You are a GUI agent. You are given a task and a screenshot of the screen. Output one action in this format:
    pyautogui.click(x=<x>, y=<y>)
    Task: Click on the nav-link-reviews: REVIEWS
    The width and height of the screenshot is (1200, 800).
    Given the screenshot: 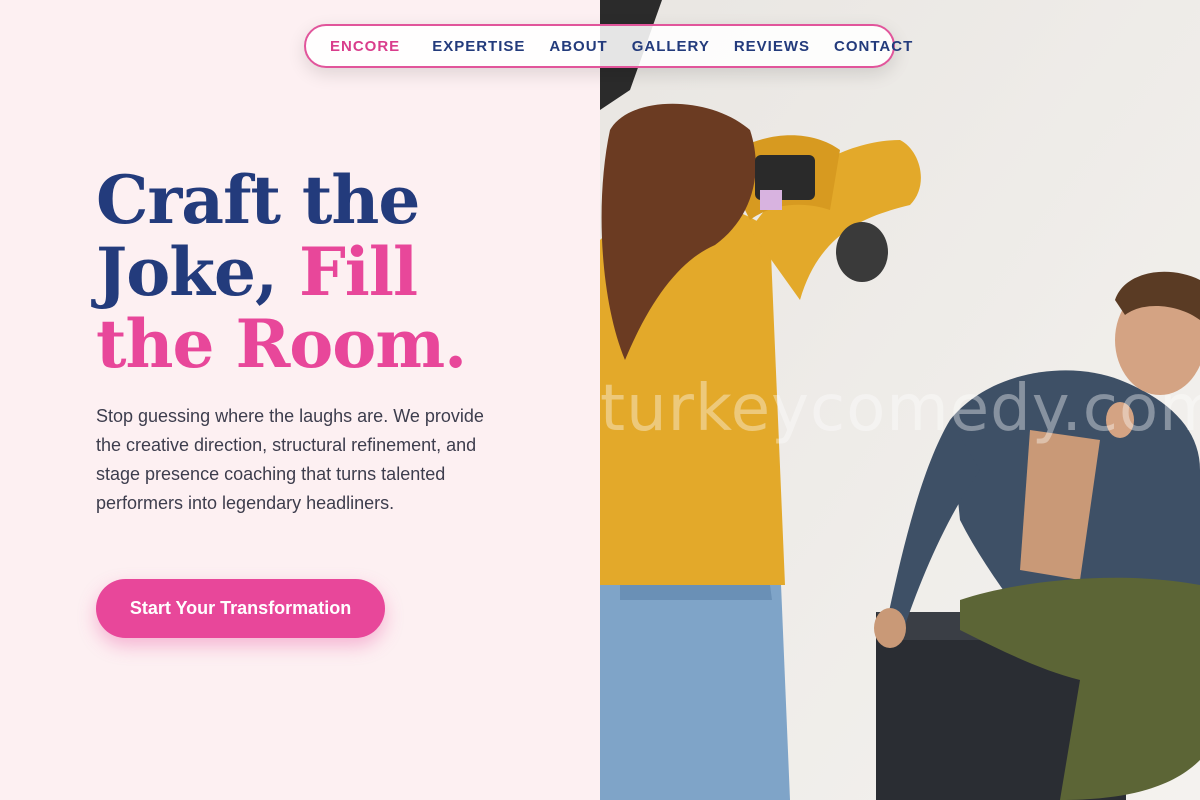 What is the action you would take?
    pyautogui.click(x=772, y=46)
    